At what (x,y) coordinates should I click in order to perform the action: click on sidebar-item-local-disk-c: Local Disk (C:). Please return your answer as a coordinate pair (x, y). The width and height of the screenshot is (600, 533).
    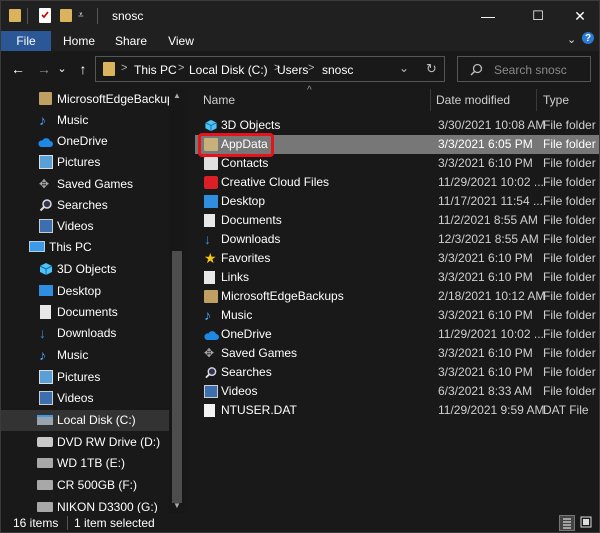
    Looking at the image, I should click on (85, 420).